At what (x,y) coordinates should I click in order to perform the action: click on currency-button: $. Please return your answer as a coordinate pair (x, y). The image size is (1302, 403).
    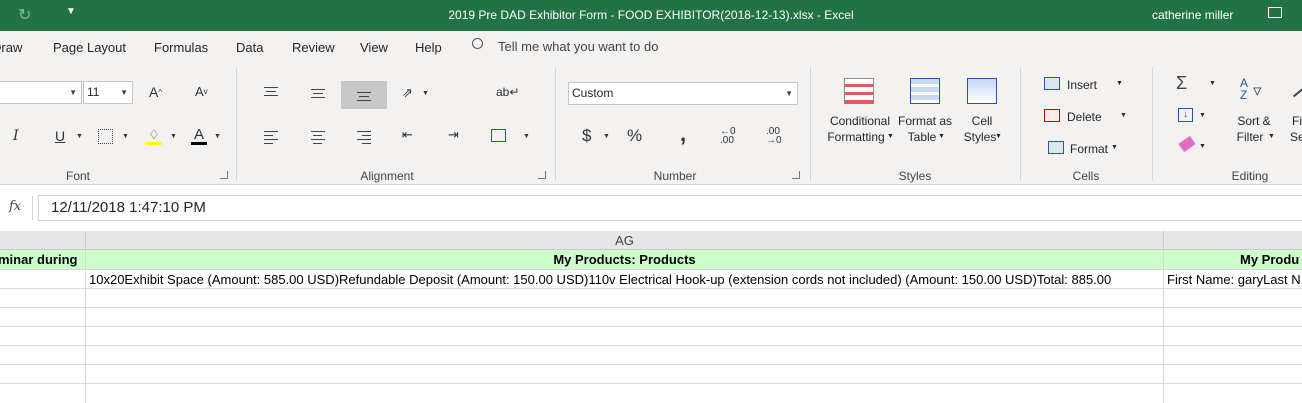
    Looking at the image, I should click on (586, 136).